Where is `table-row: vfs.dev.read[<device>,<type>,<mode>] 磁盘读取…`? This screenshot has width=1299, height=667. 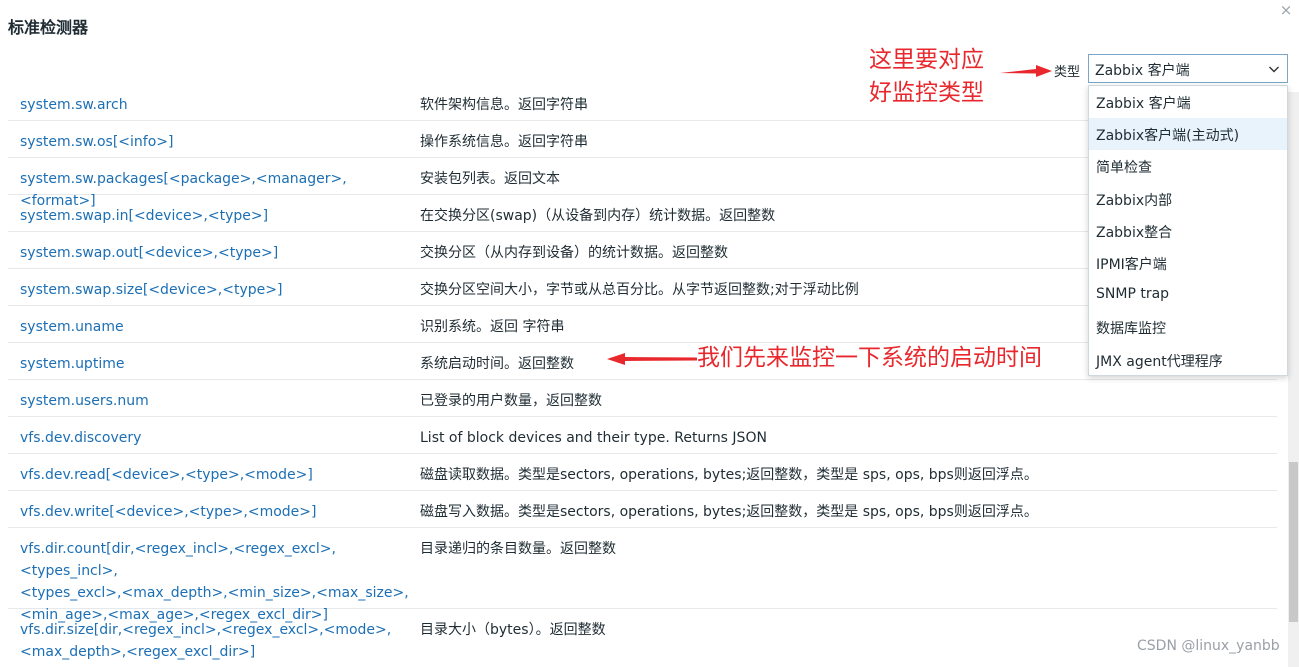
table-row: vfs.dev.read[<device>,<type>,<mode>] 磁盘读取… is located at coordinates (642, 472).